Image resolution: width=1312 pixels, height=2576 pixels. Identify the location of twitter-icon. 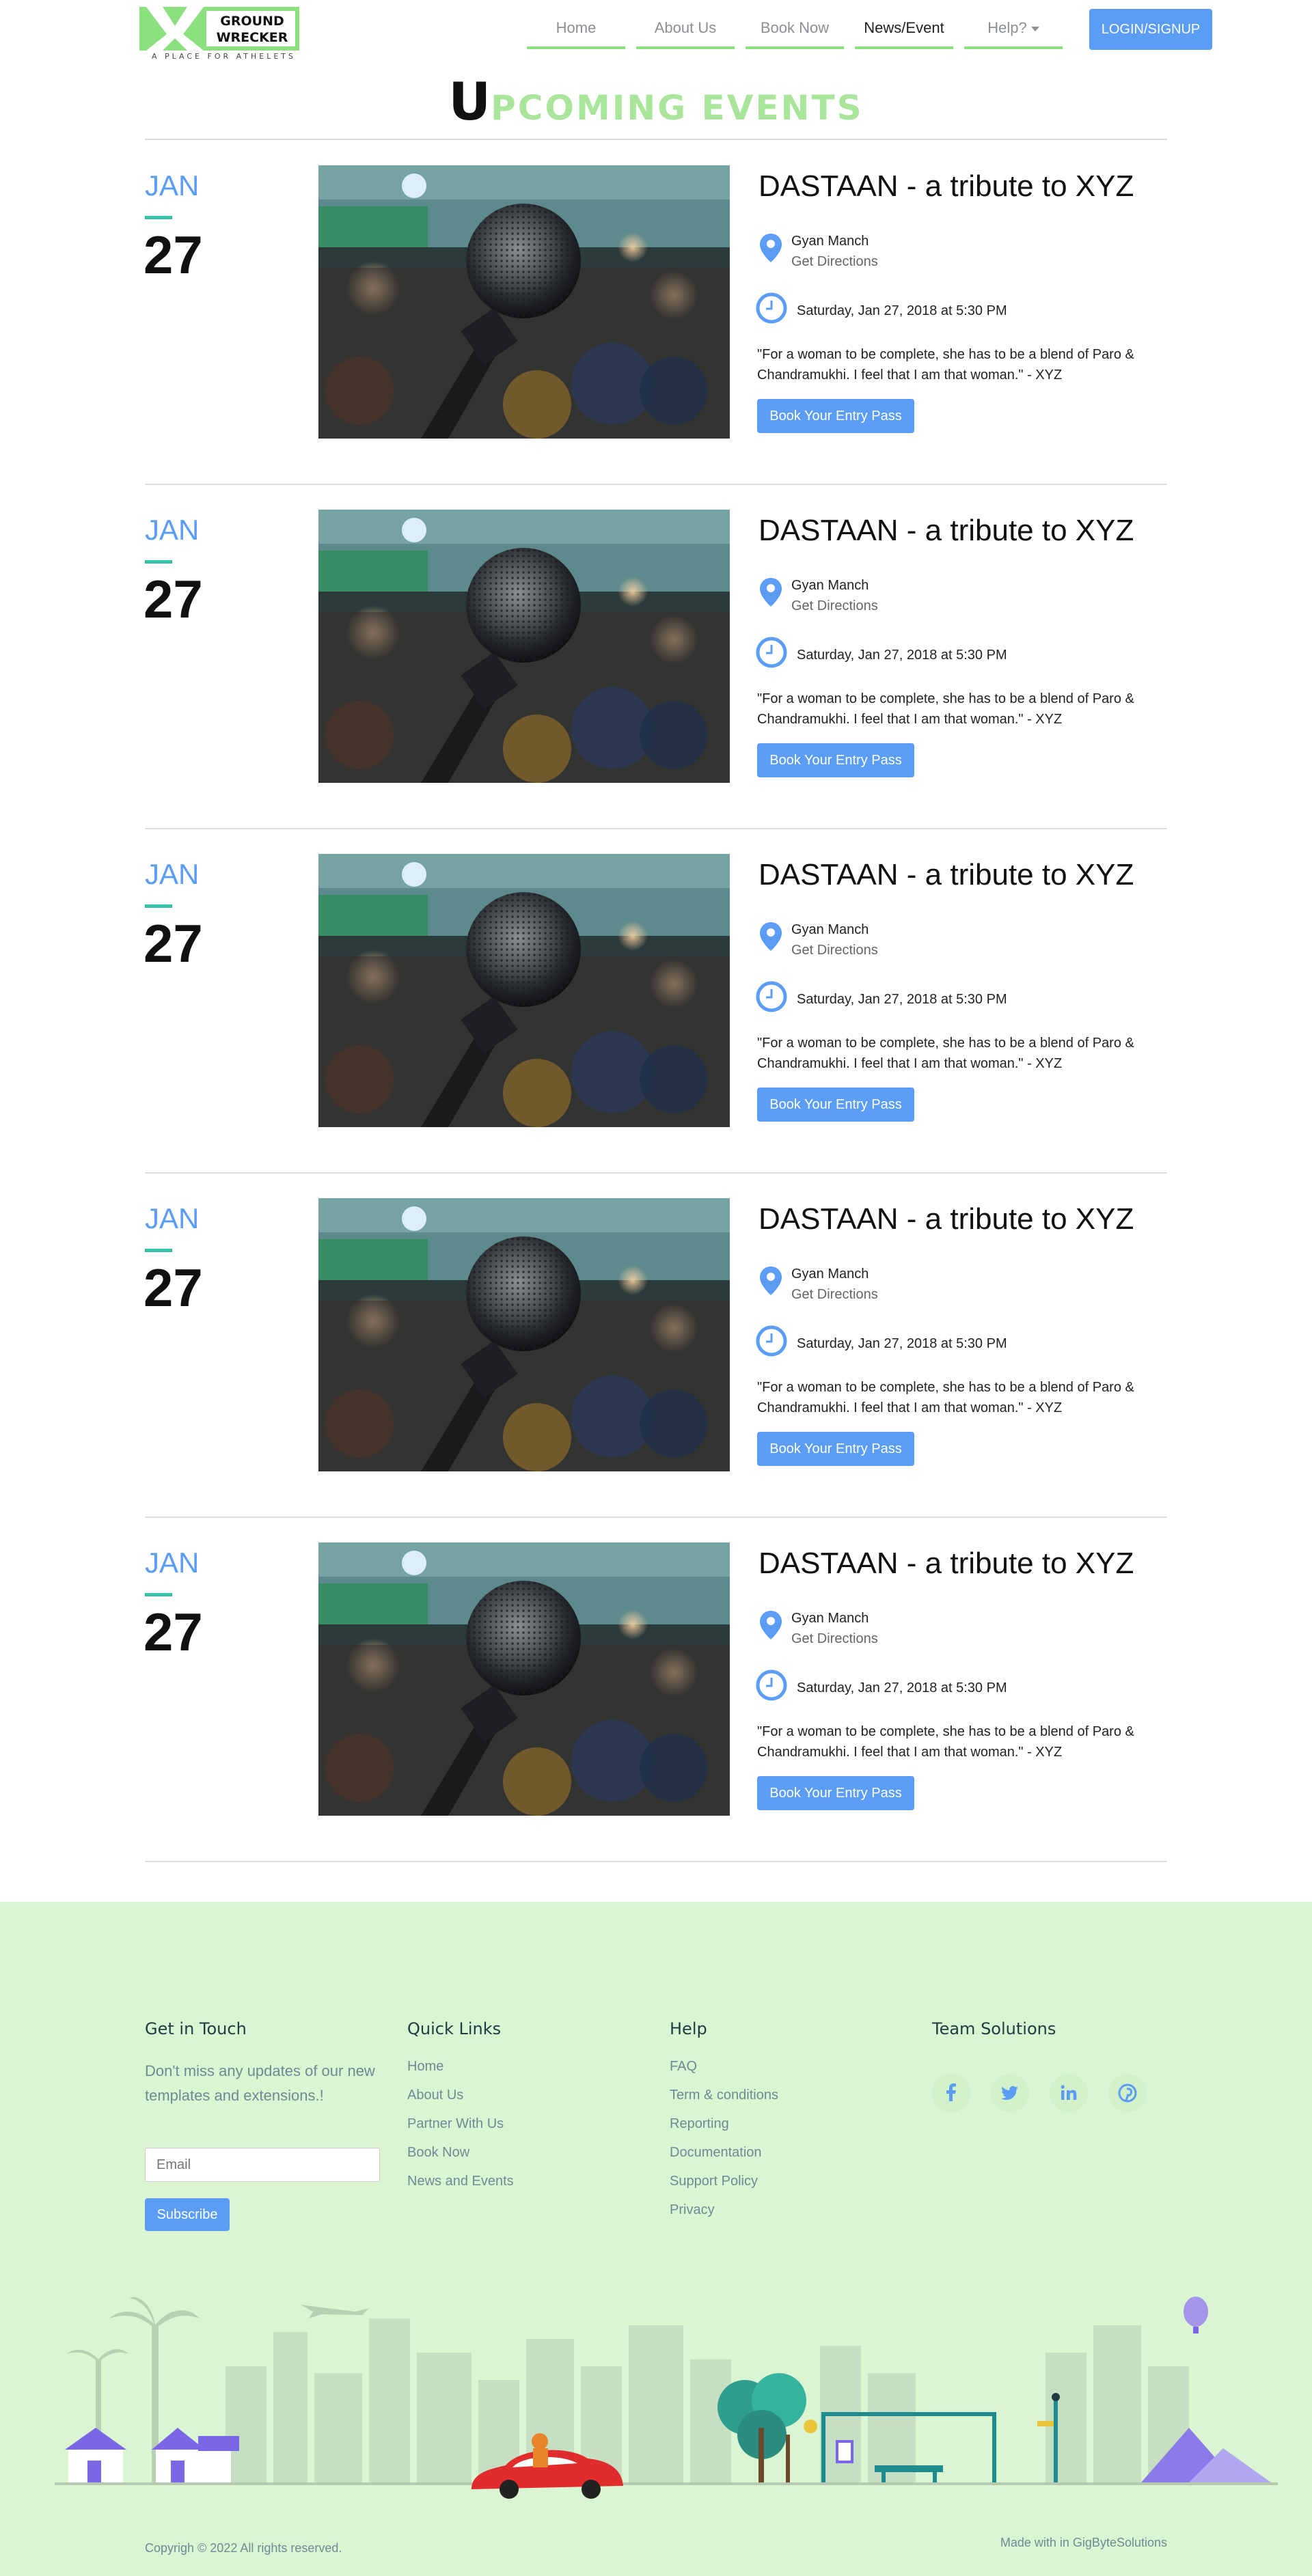
(1010, 2093).